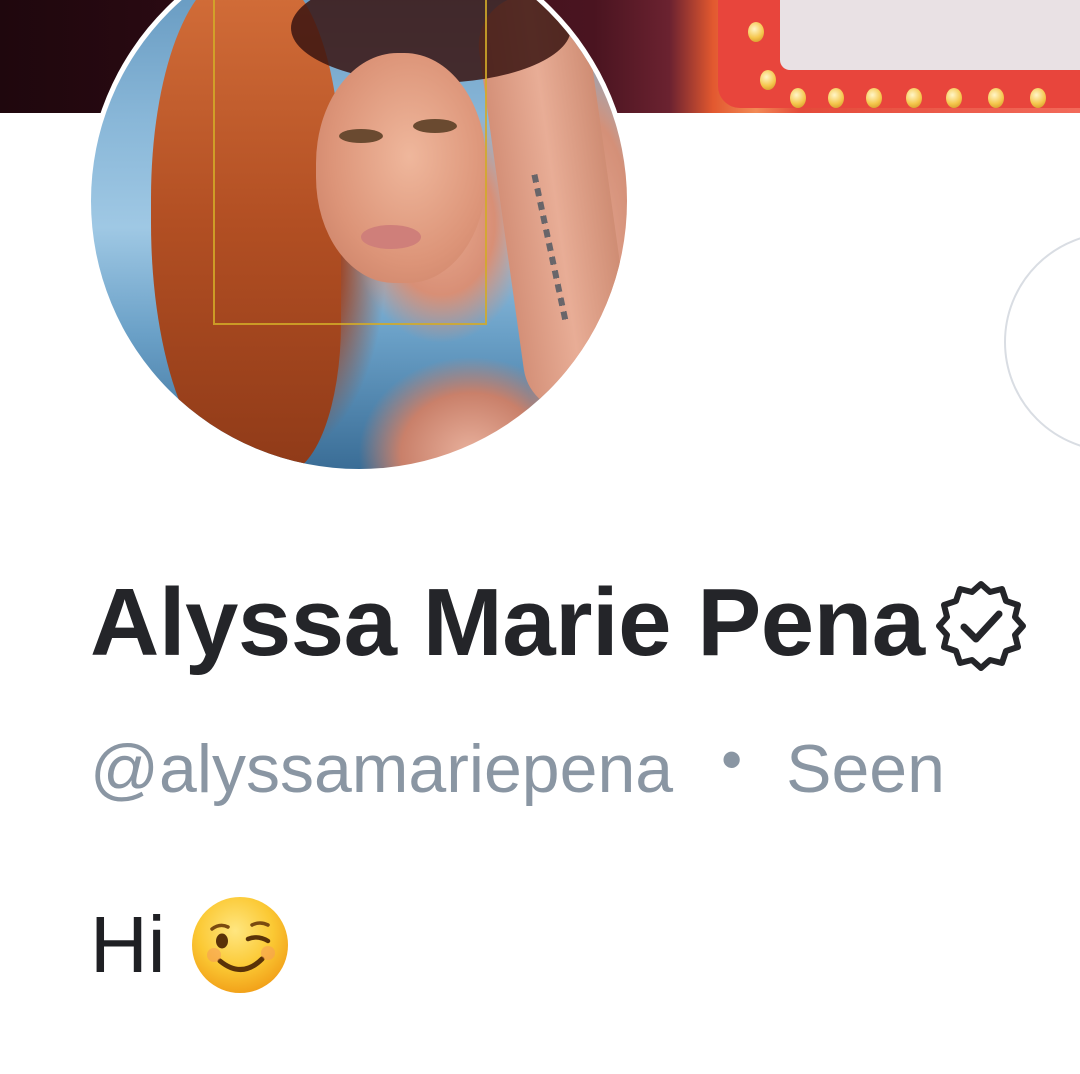 The width and height of the screenshot is (1080, 1074). Describe the element at coordinates (128, 944) in the screenshot. I see `bio-text: Hi` at that location.